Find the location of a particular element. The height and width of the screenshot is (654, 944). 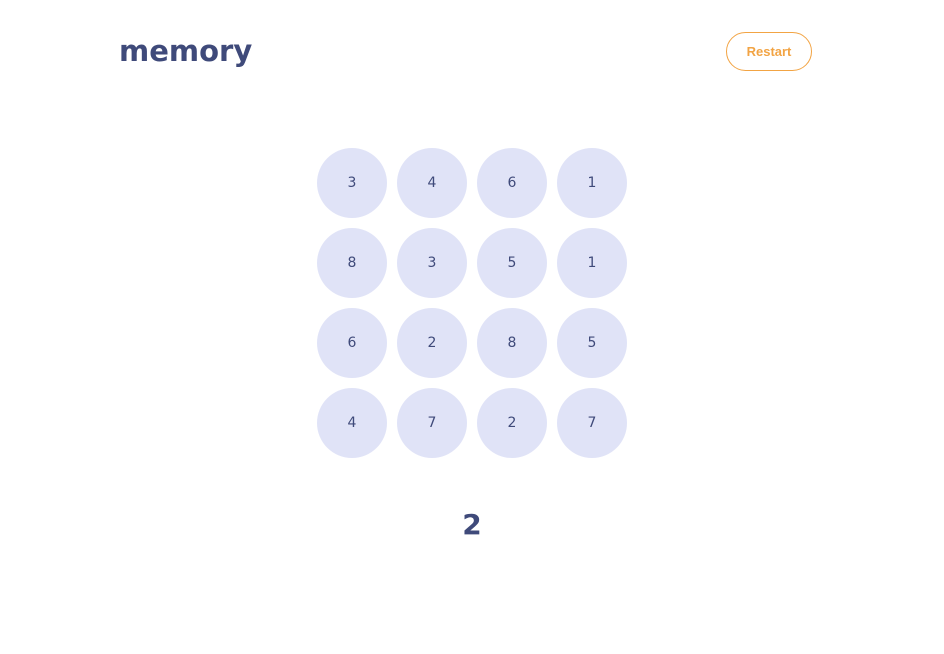

restart-button: Restart is located at coordinates (769, 51).